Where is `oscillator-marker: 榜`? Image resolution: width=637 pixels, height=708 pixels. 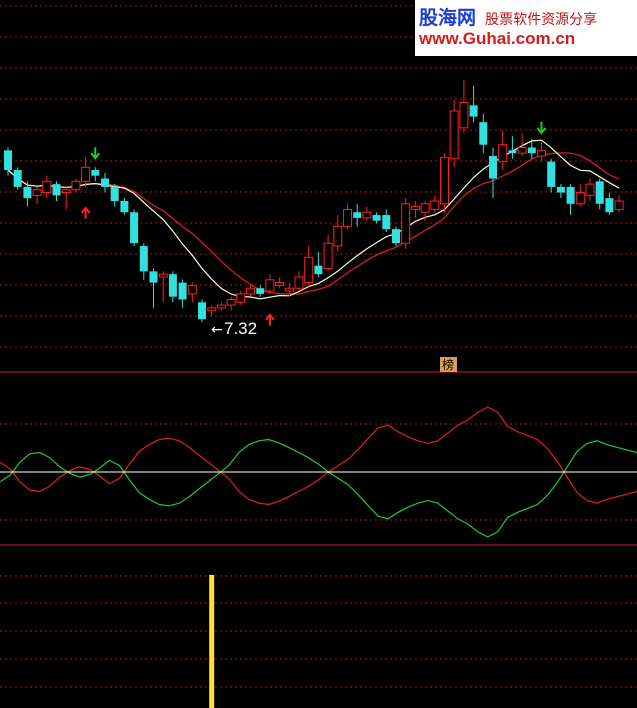
oscillator-marker: 榜 is located at coordinates (448, 364).